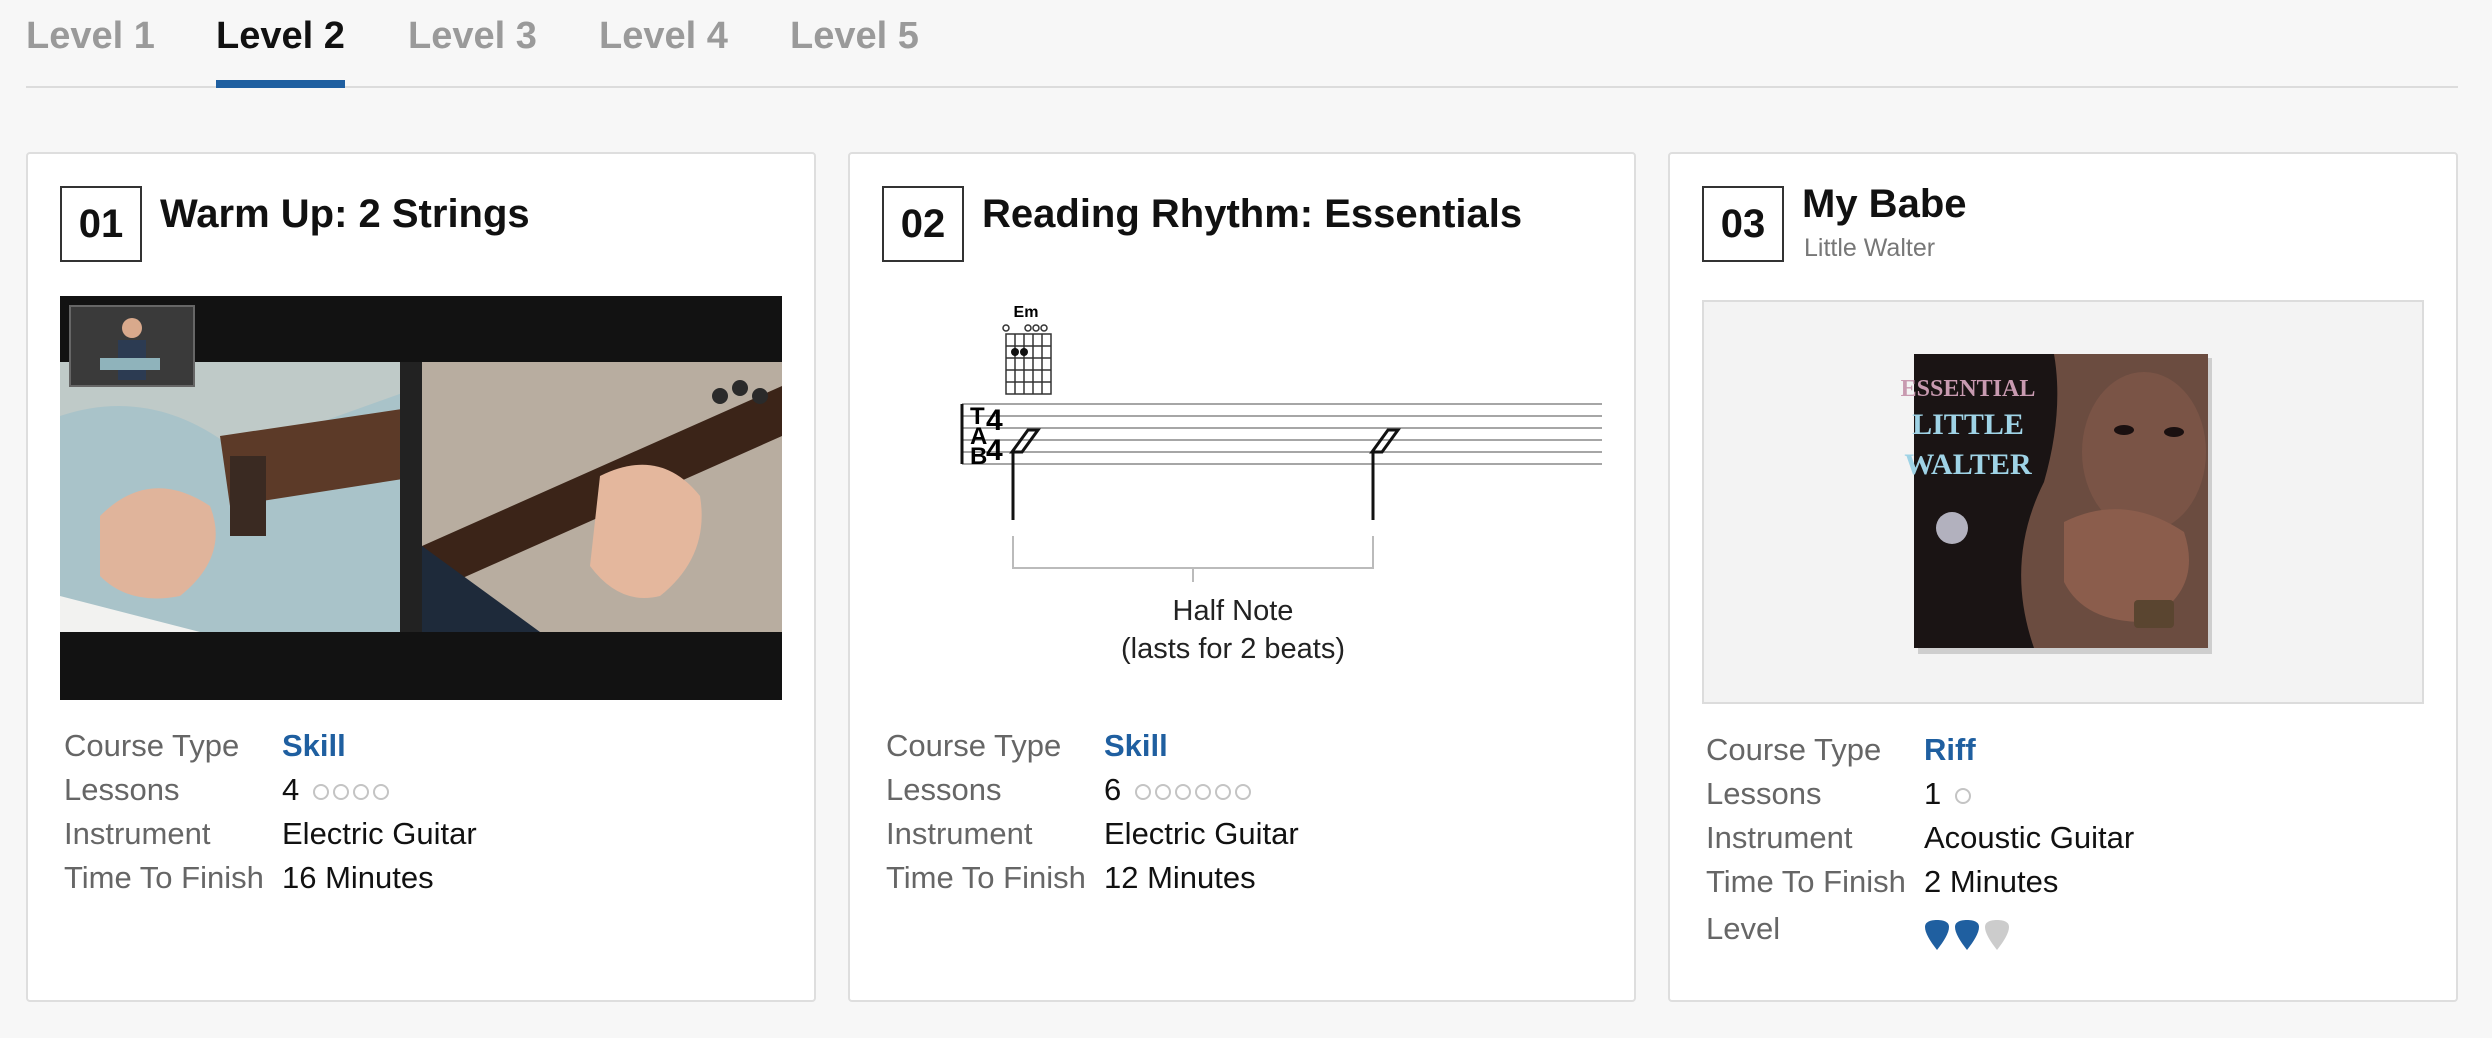 Image resolution: width=2492 pixels, height=1038 pixels. I want to click on level-tabs: Level 1 Level 2 Level 3 Level 4 Level 5, so click(1242, 44).